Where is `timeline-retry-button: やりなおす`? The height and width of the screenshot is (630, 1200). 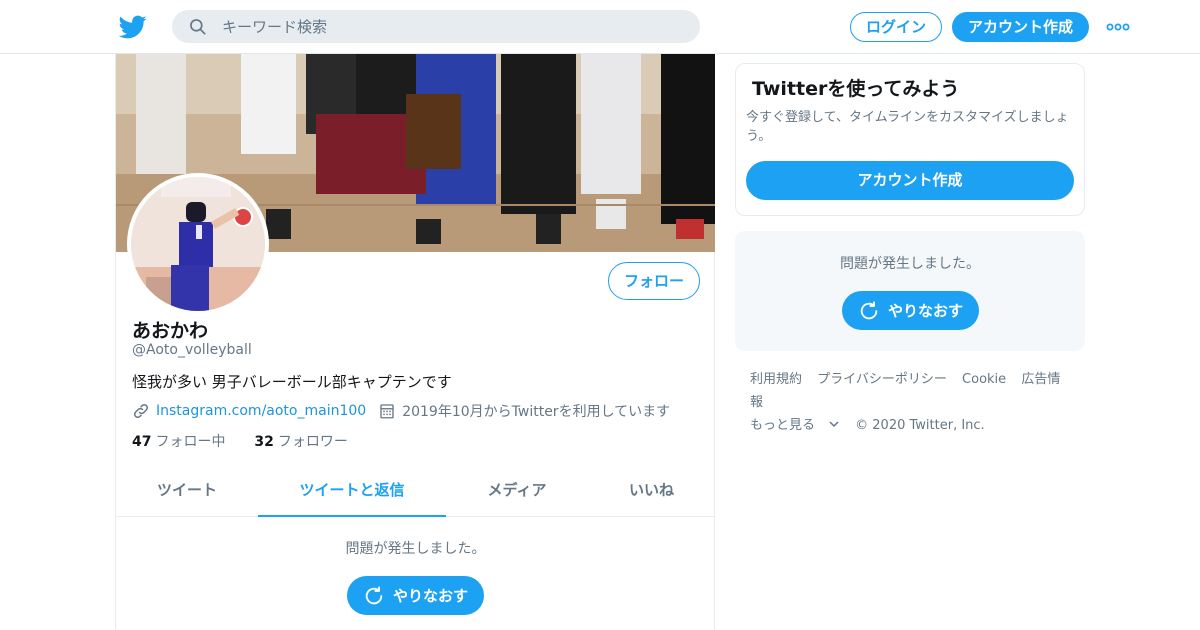 timeline-retry-button: やりなおす is located at coordinates (415, 595).